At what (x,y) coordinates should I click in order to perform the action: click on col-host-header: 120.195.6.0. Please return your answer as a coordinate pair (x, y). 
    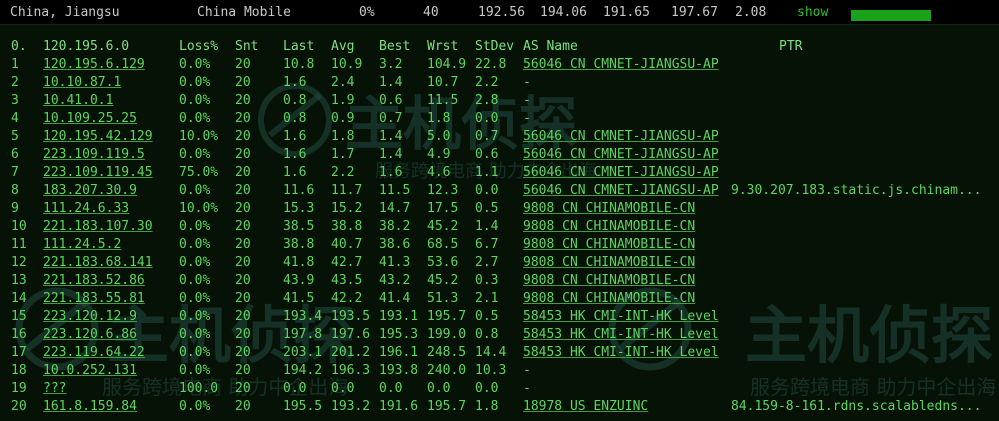
    Looking at the image, I should click on (86, 46).